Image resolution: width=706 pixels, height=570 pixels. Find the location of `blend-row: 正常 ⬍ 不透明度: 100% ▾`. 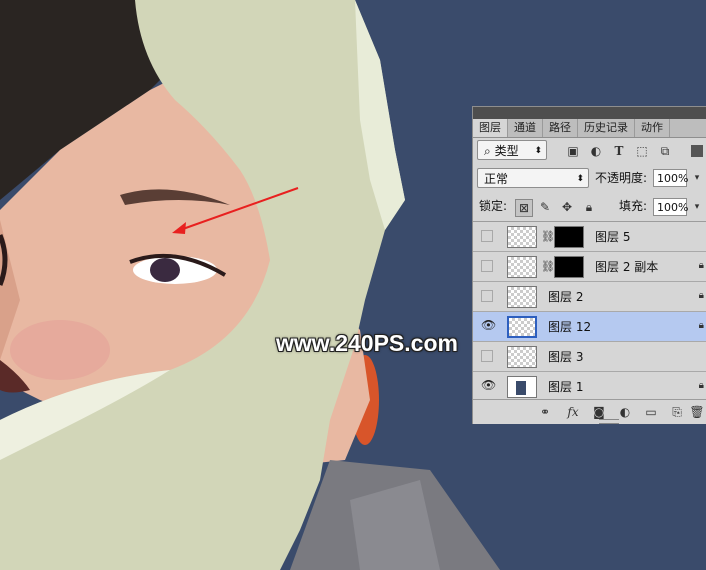

blend-row: 正常 ⬍ 不透明度: 100% ▾ is located at coordinates (589, 178).